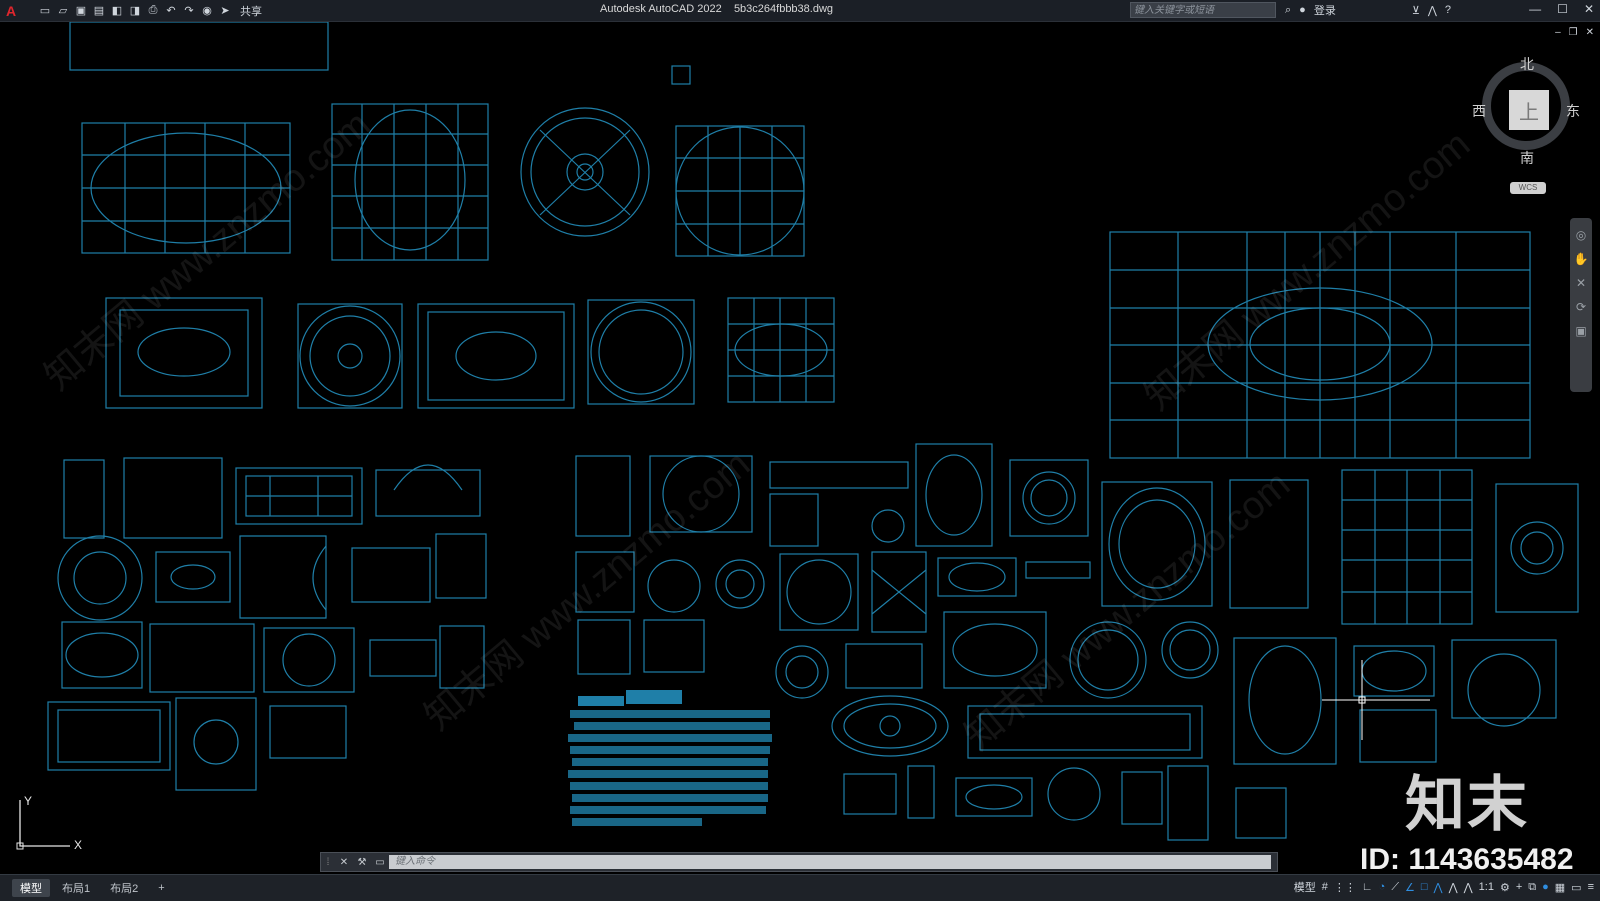 This screenshot has height=901, width=1600. Describe the element at coordinates (1468, 887) in the screenshot. I see `annotation-scale-icon: ⋀` at that location.